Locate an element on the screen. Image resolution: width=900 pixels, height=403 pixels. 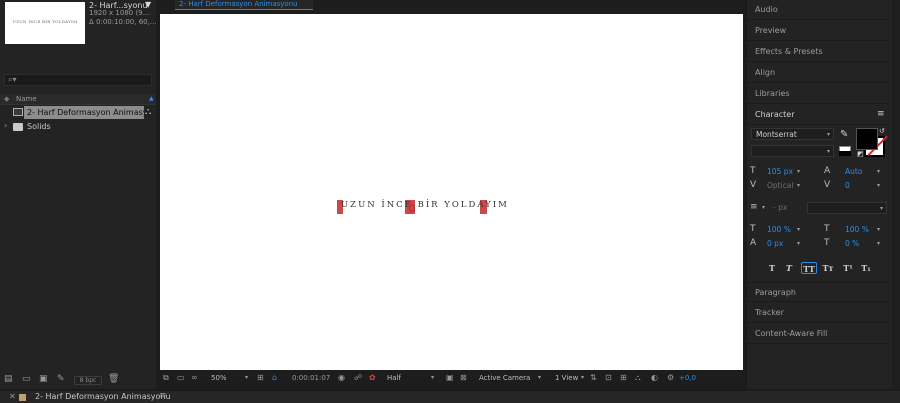
transparency-grid-icon: ⊠ is located at coordinates (463, 377).